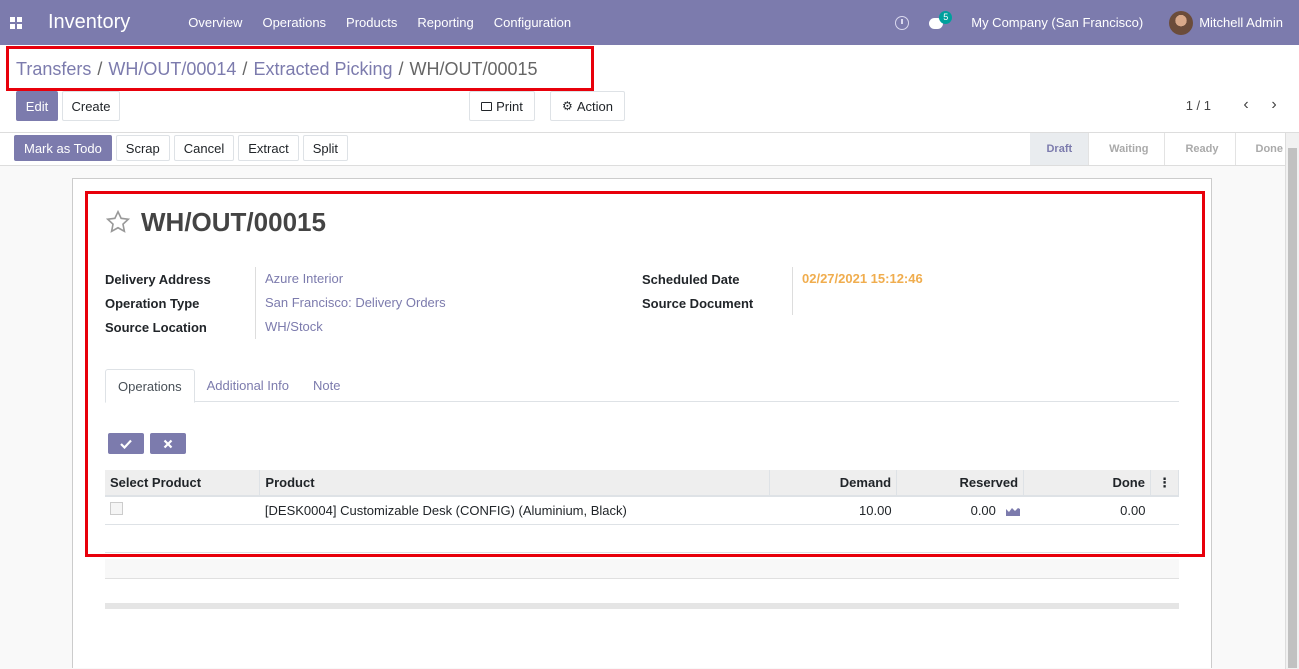 The width and height of the screenshot is (1299, 669). I want to click on action-button: ⚙ Action, so click(587, 106).